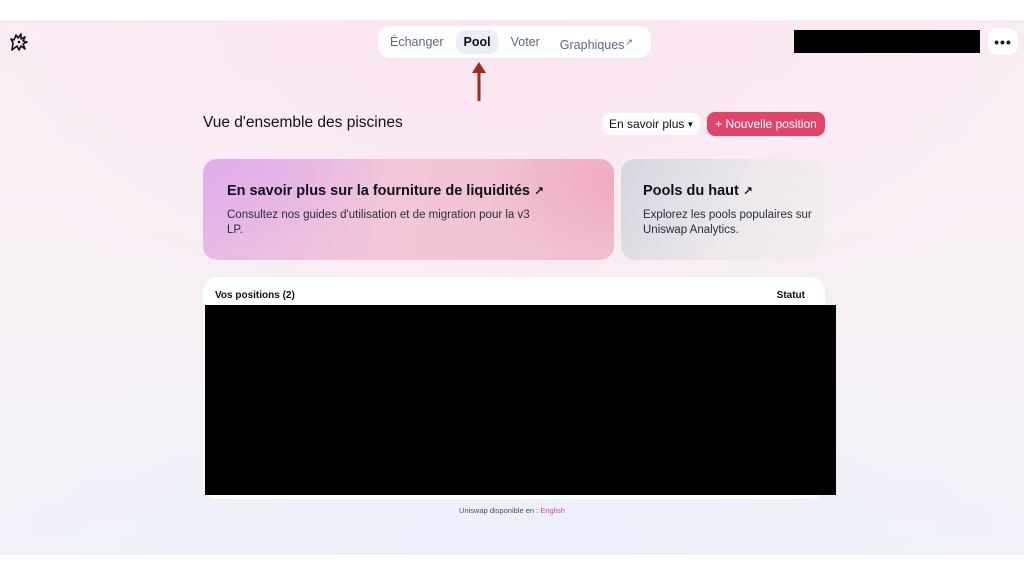  I want to click on language-link: English, so click(552, 510).